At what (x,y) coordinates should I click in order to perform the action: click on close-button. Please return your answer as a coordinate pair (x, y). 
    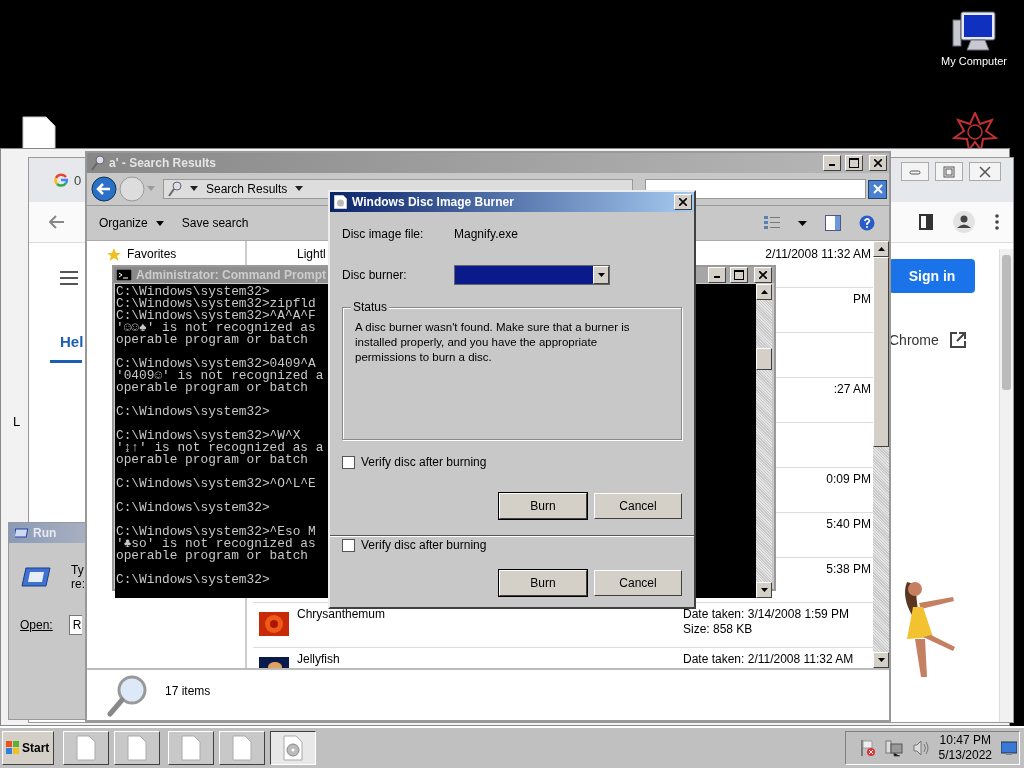
    Looking at the image, I should click on (985, 171).